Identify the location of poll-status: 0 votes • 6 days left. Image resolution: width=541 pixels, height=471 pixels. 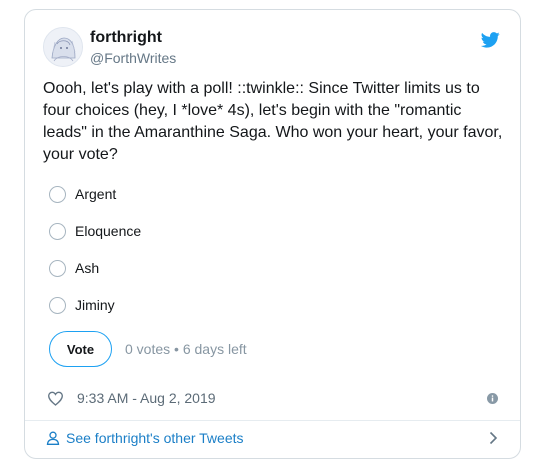
(186, 349).